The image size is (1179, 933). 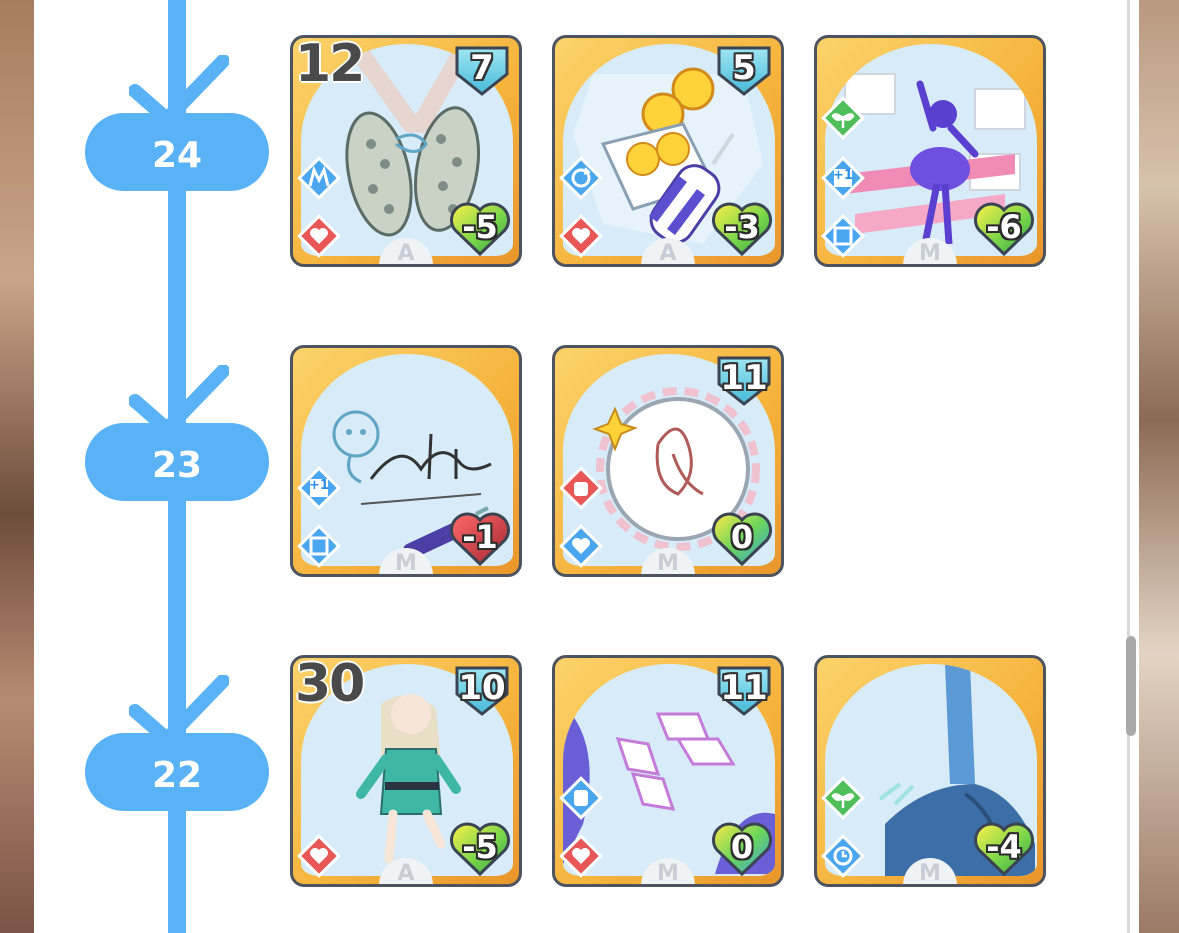 I want to click on clock-badge-icon, so click(x=843, y=856).